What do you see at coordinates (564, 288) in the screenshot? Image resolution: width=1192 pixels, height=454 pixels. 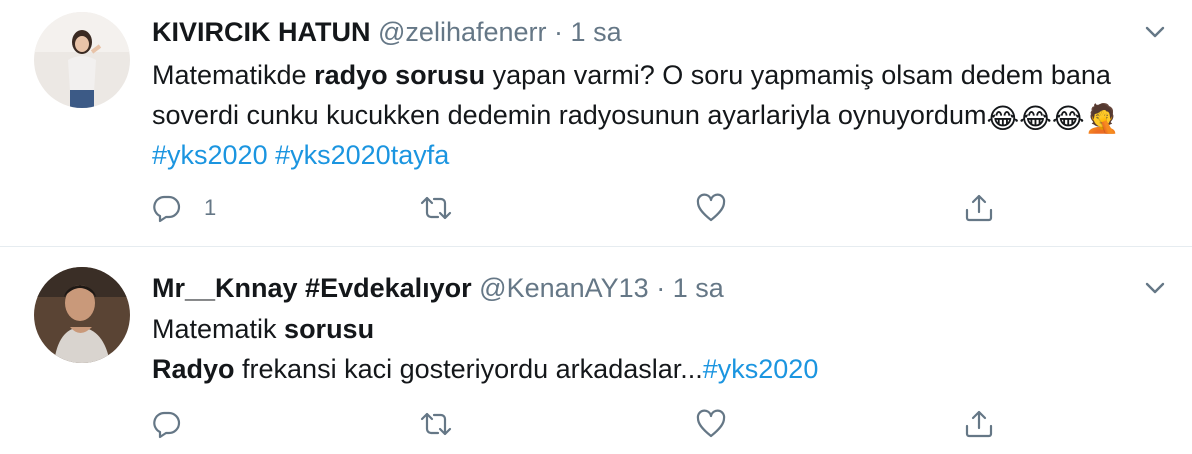 I see `handle: @KenanAY13` at bounding box center [564, 288].